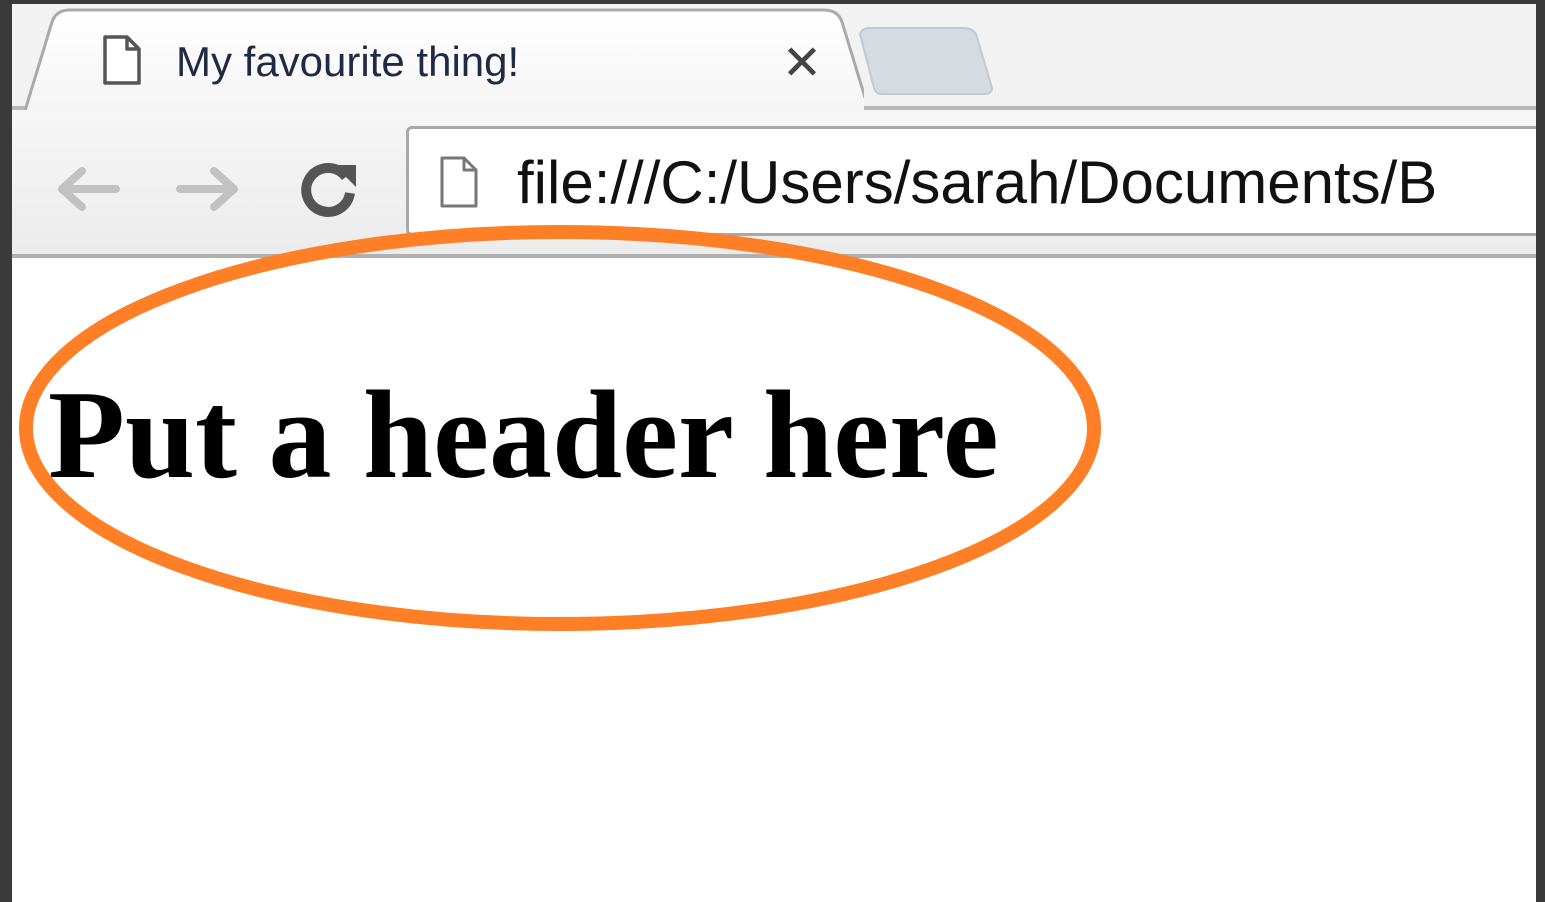  What do you see at coordinates (802, 64) in the screenshot?
I see `close-icon: ✕` at bounding box center [802, 64].